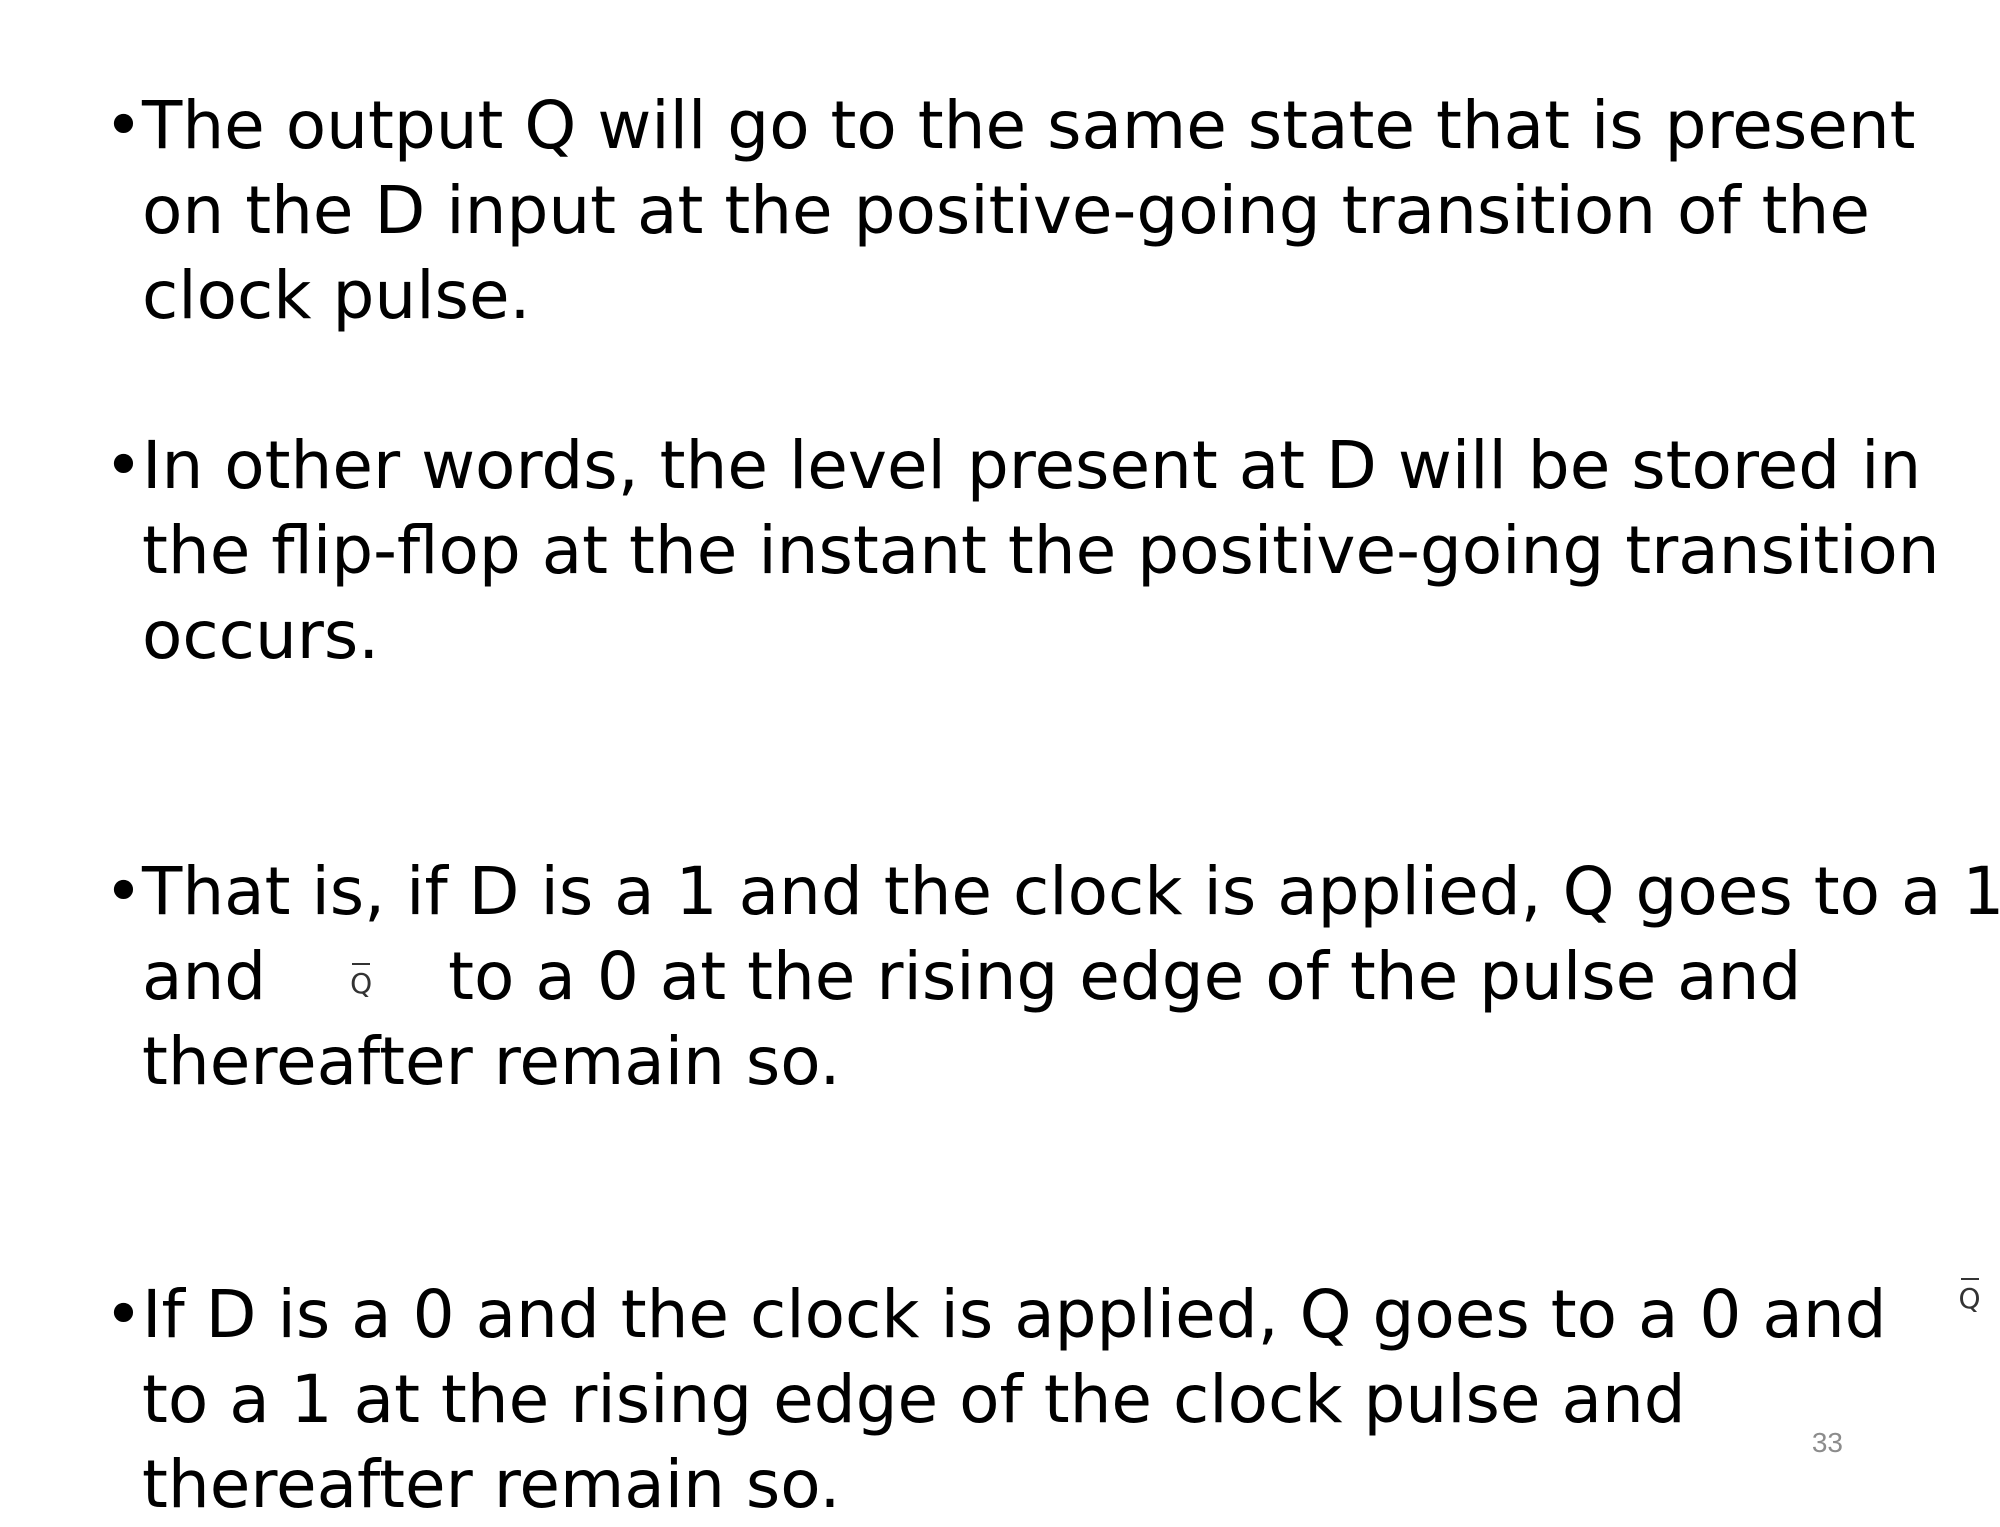 This screenshot has height=1527, width=2000. I want to click on bullet-2-line-3: occurs., so click(261, 635).